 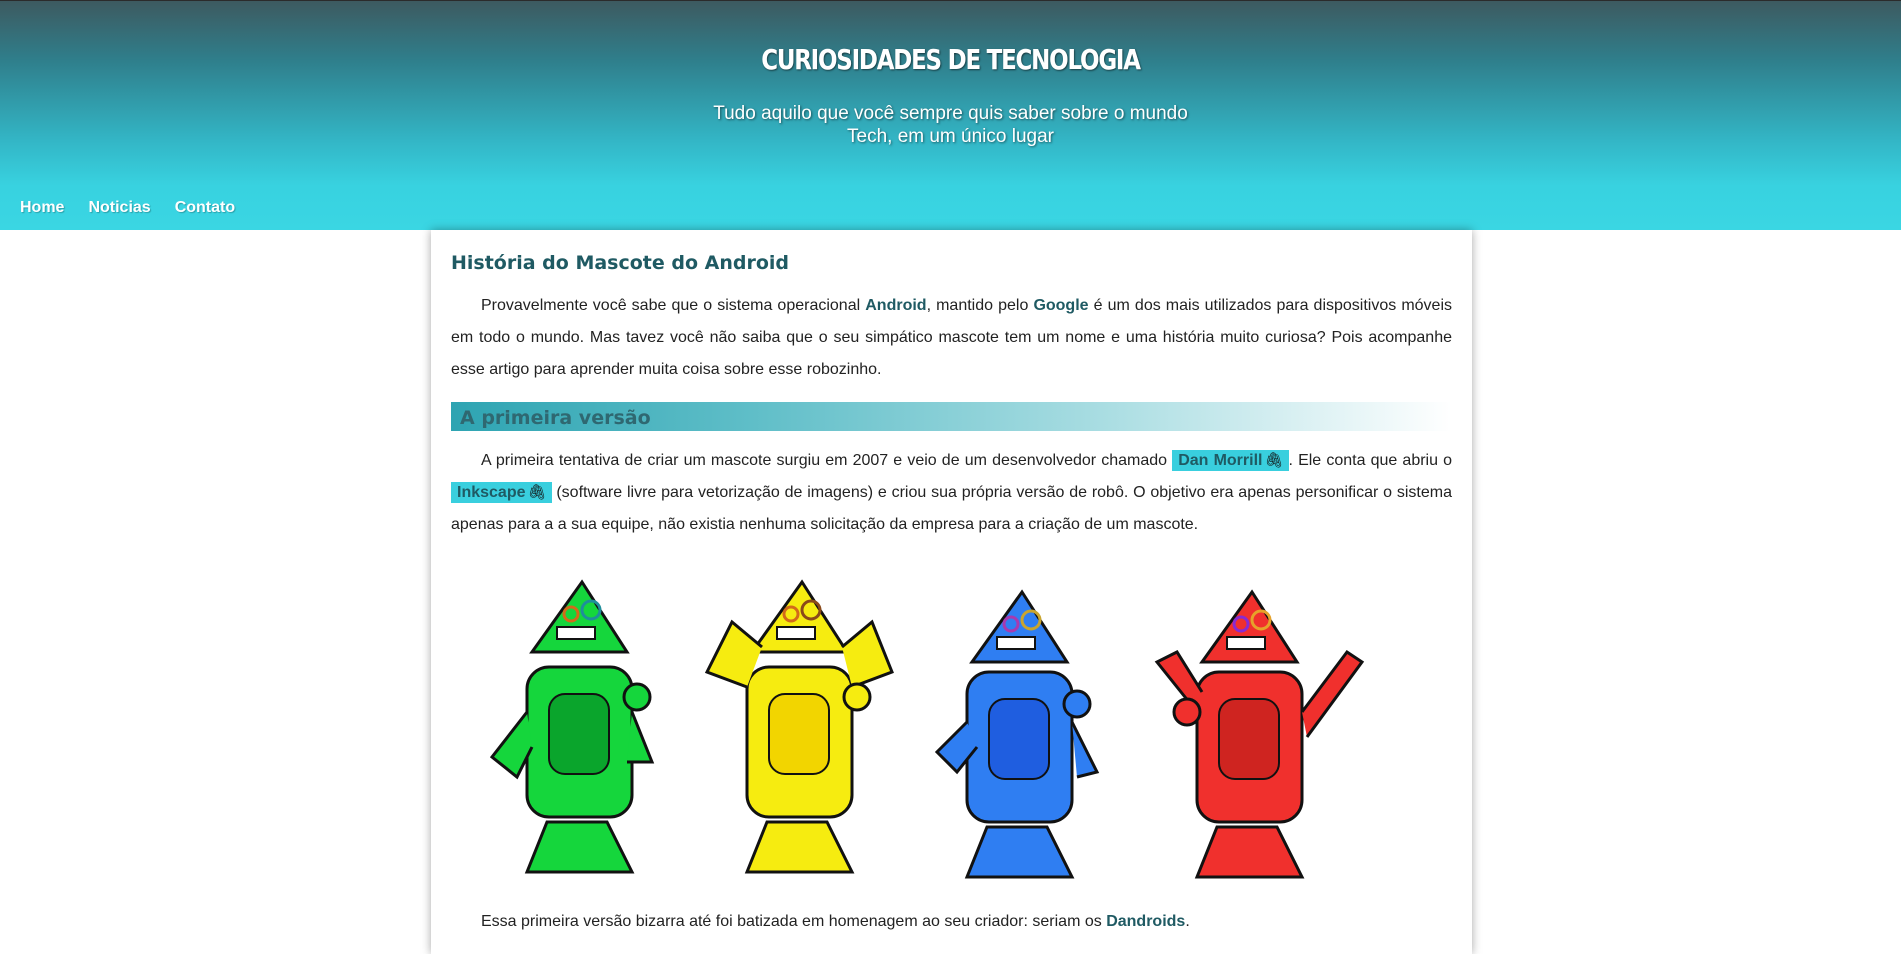 I want to click on site-title: CURIOSIDADES DE TECNOLOGIA, so click(x=951, y=59).